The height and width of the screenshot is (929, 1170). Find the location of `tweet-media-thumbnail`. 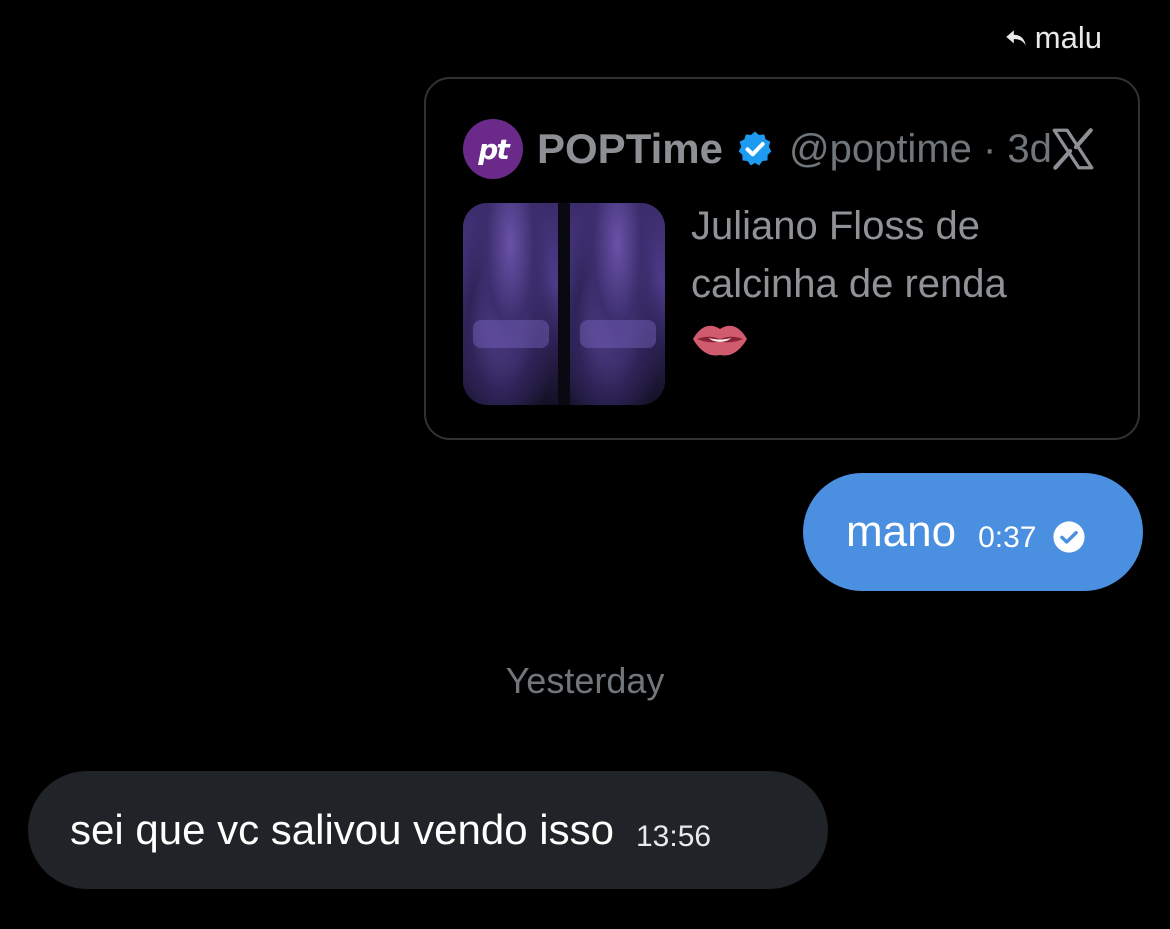

tweet-media-thumbnail is located at coordinates (564, 304).